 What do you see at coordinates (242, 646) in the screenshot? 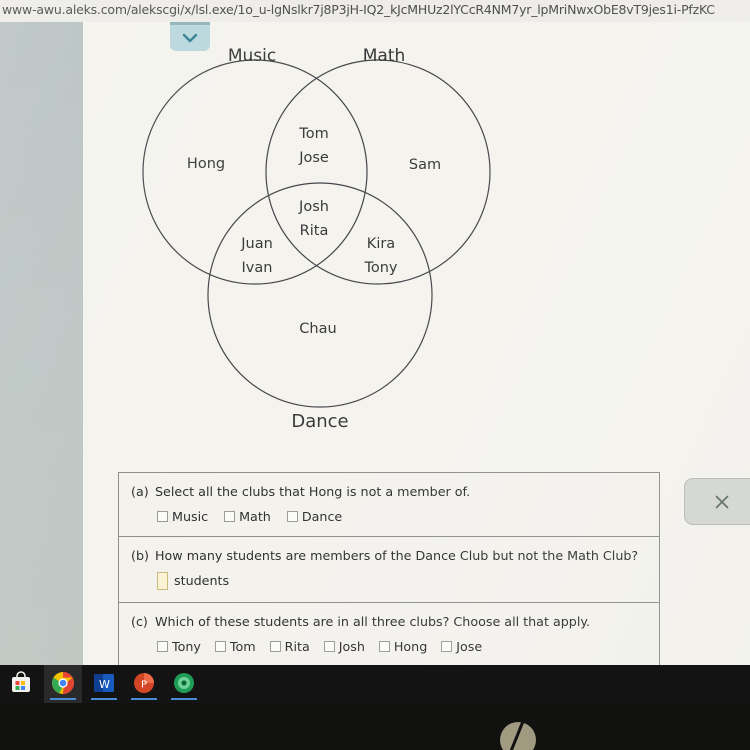
I see `checkbox-label: Tom` at bounding box center [242, 646].